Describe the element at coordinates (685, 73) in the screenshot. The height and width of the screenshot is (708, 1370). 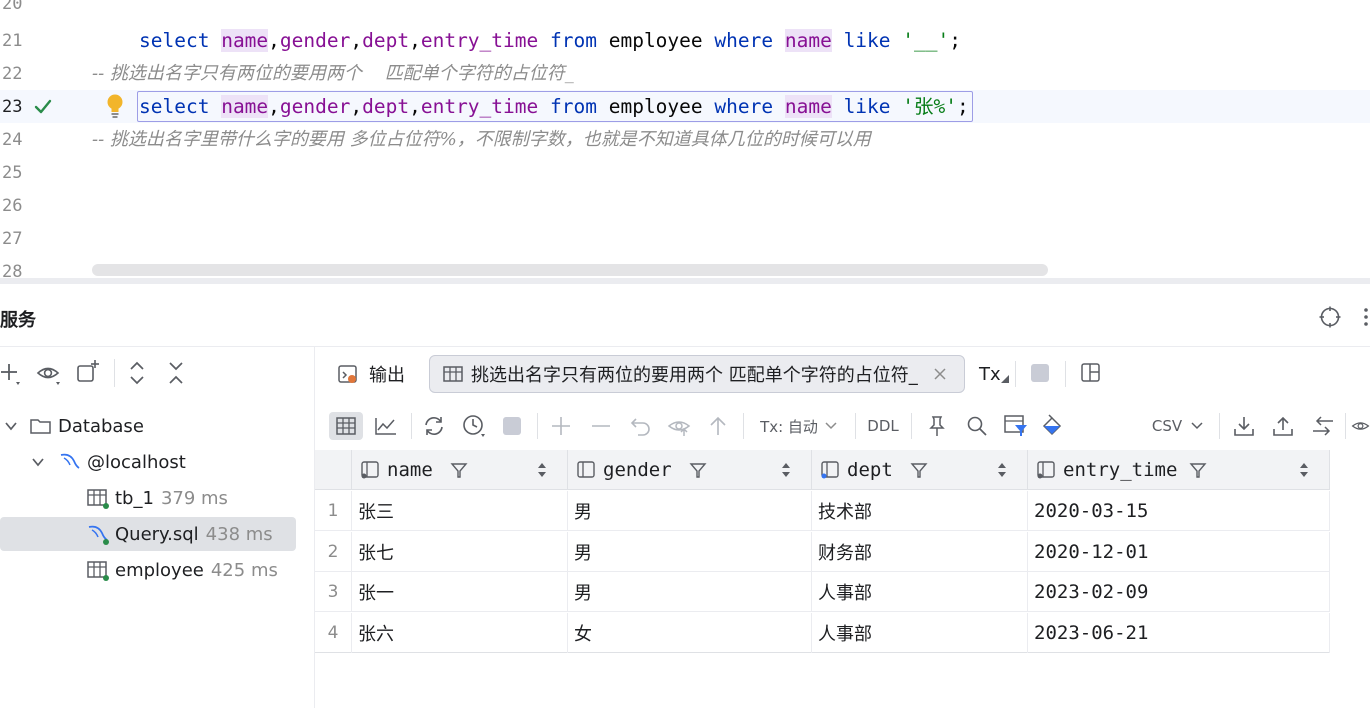
I see `code-line-22: 22 -- 挑选出名字只有两位的要用两个 匹配单个字符的占位符_` at that location.